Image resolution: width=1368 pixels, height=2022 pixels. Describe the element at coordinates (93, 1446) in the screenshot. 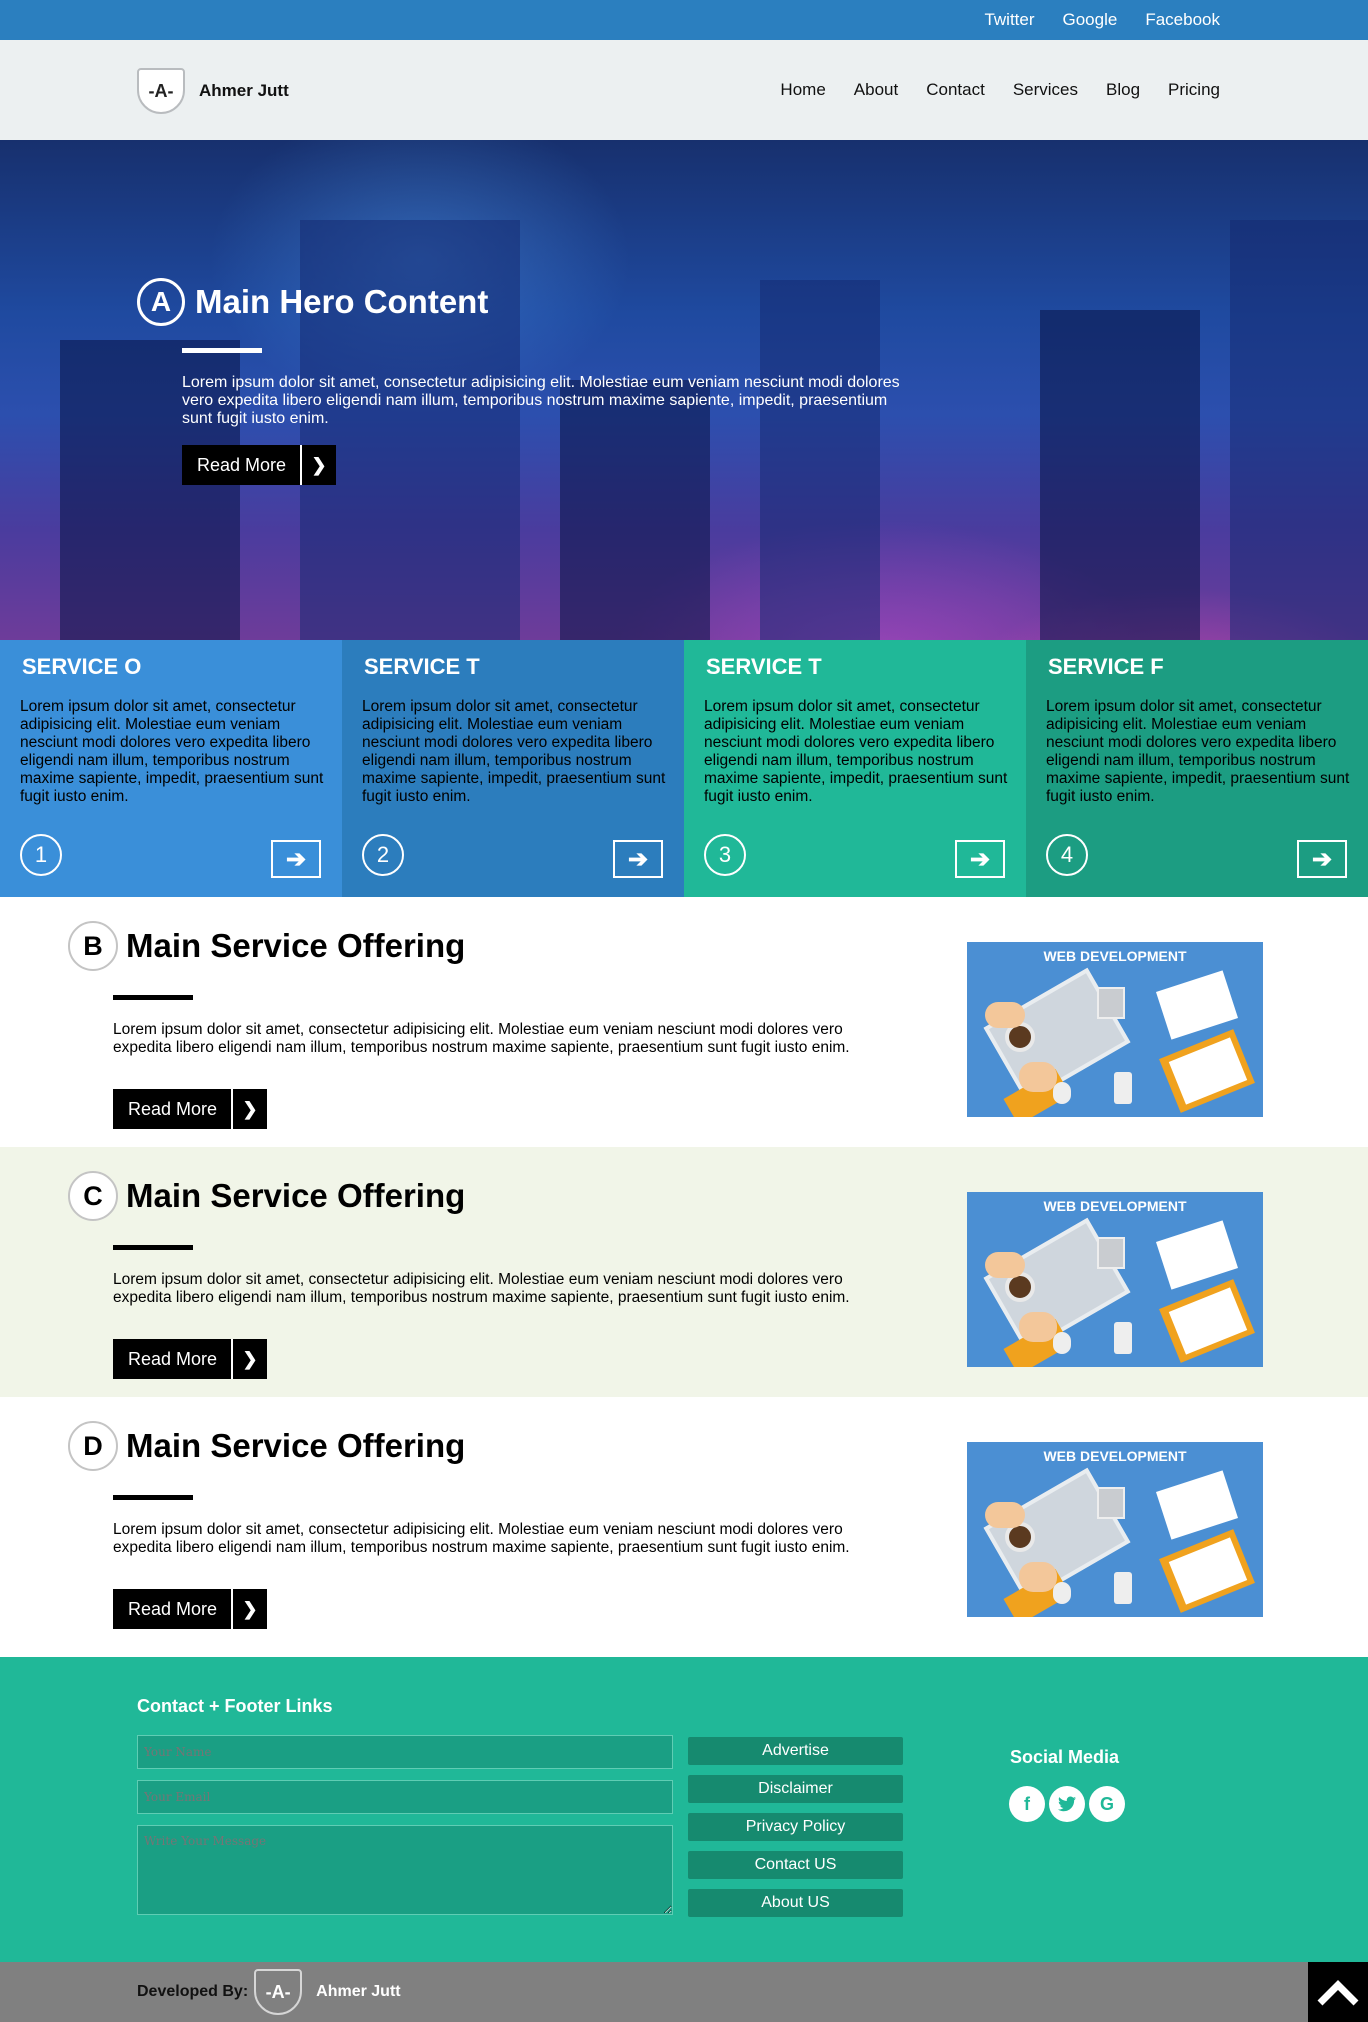

I see `offering-badge: D` at that location.